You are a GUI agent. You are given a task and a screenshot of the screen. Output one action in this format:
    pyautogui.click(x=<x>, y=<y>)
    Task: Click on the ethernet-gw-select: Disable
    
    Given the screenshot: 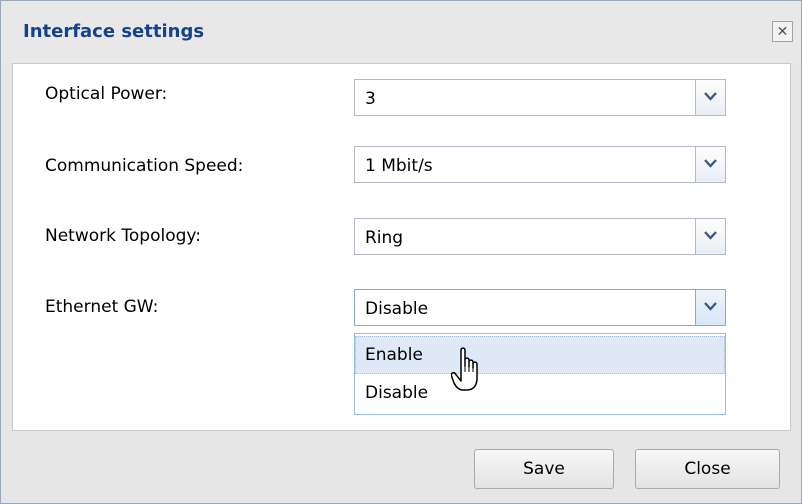 What is the action you would take?
    pyautogui.click(x=540, y=307)
    